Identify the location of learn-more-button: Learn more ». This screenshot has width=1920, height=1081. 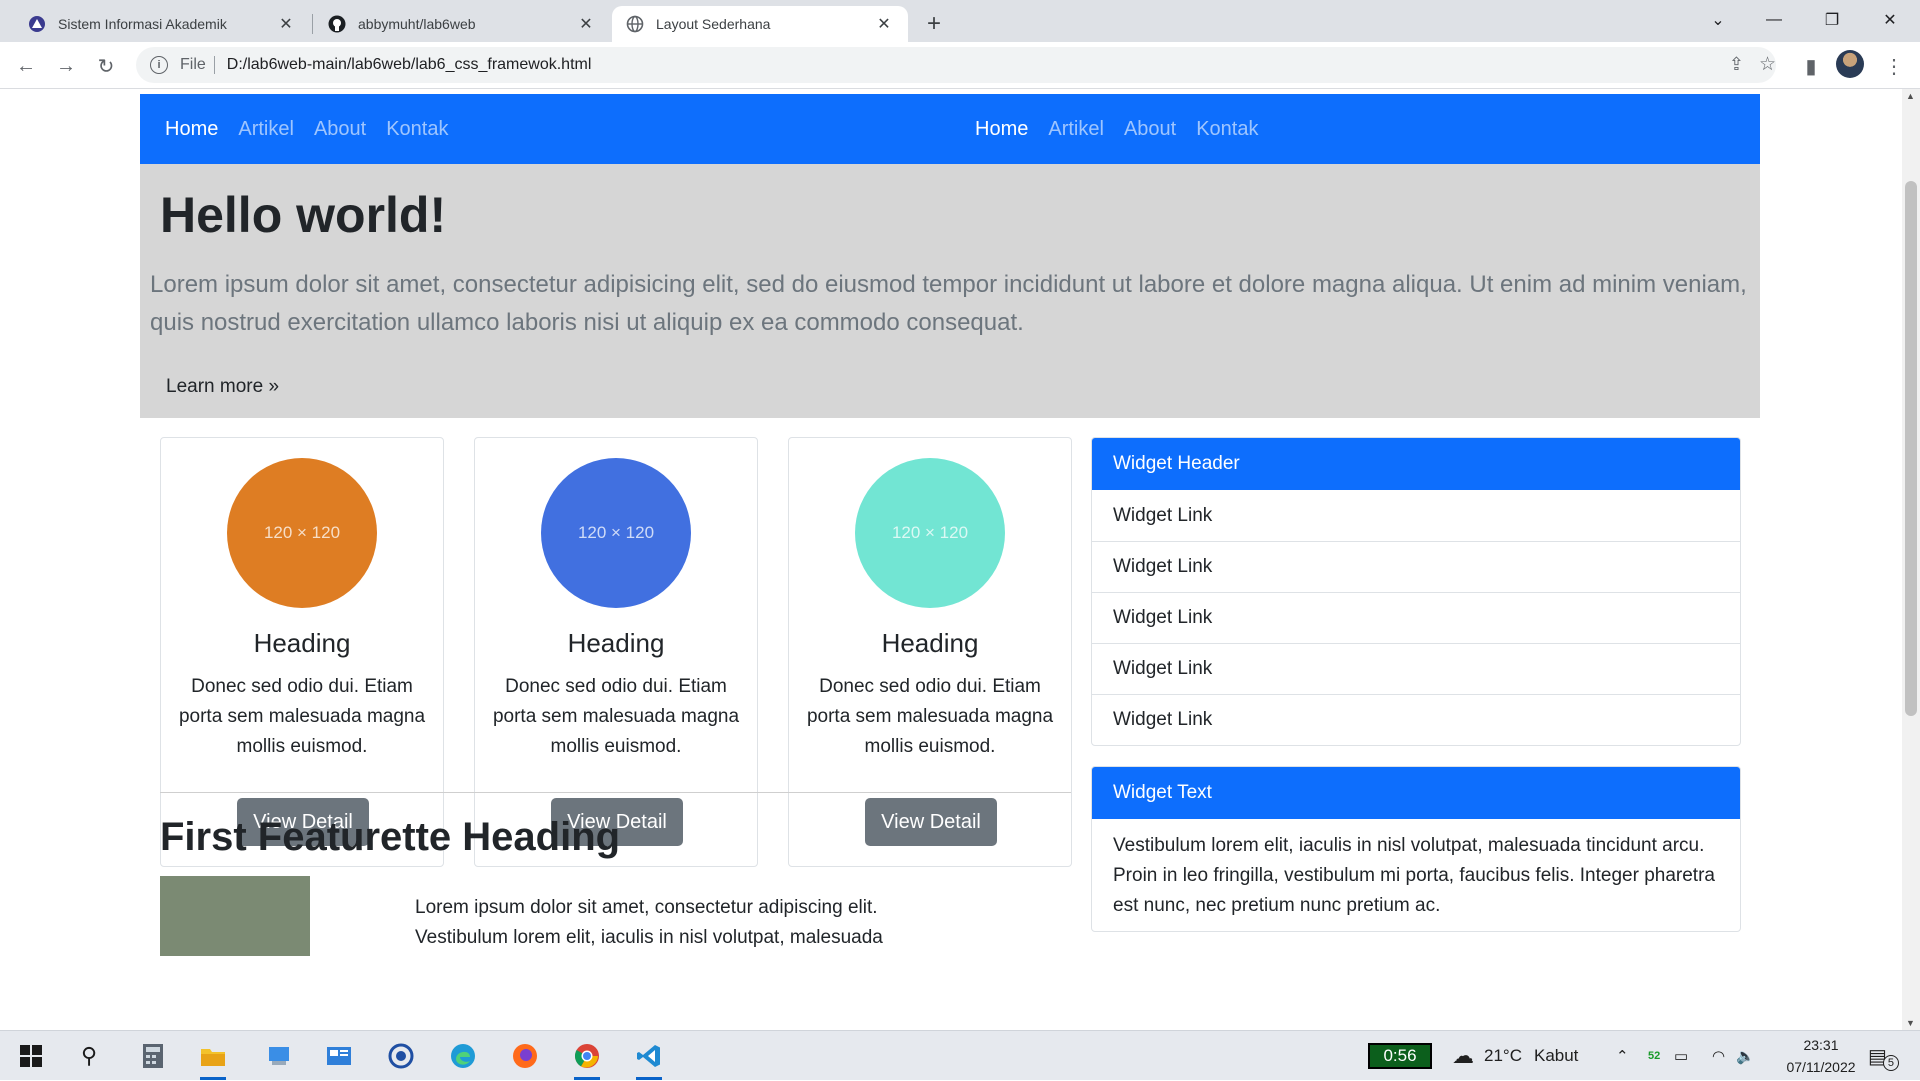
(222, 387).